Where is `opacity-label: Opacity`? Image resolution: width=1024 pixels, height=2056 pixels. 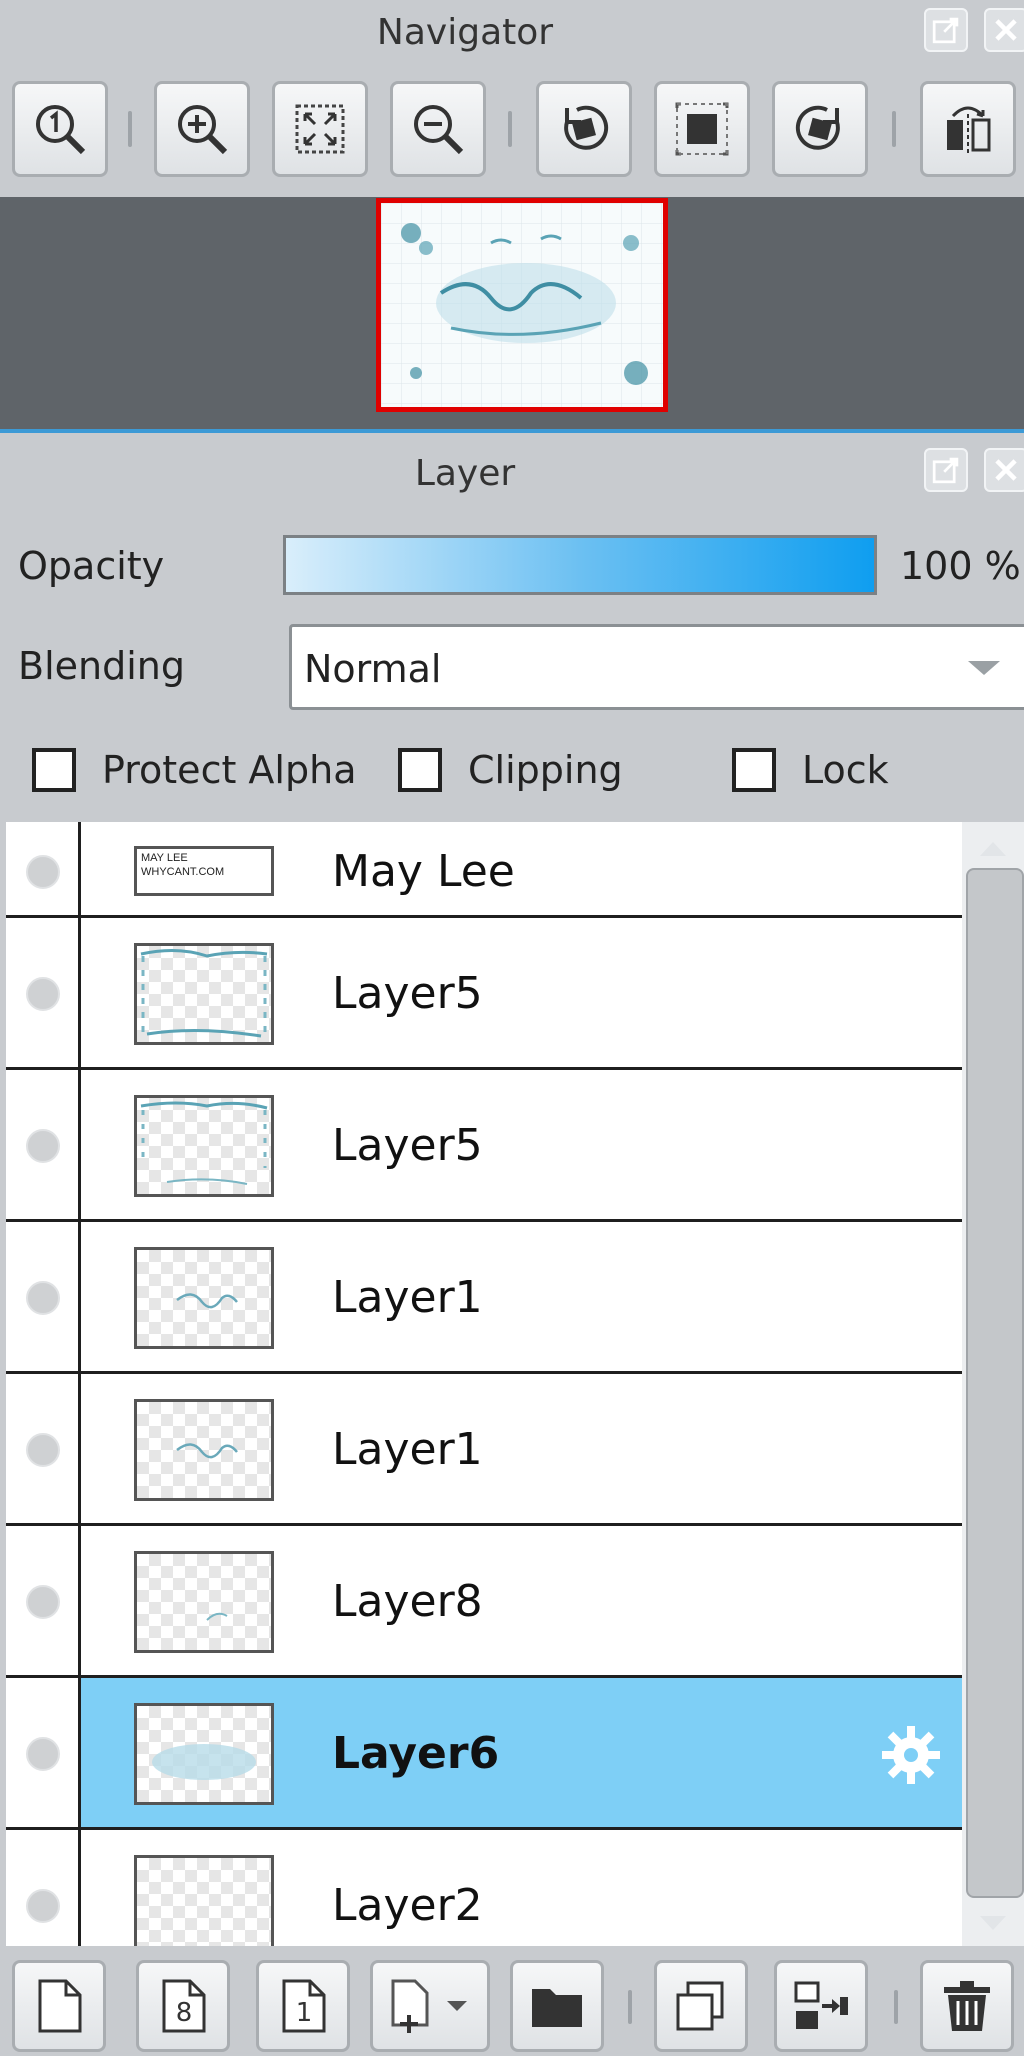 opacity-label: Opacity is located at coordinates (91, 566).